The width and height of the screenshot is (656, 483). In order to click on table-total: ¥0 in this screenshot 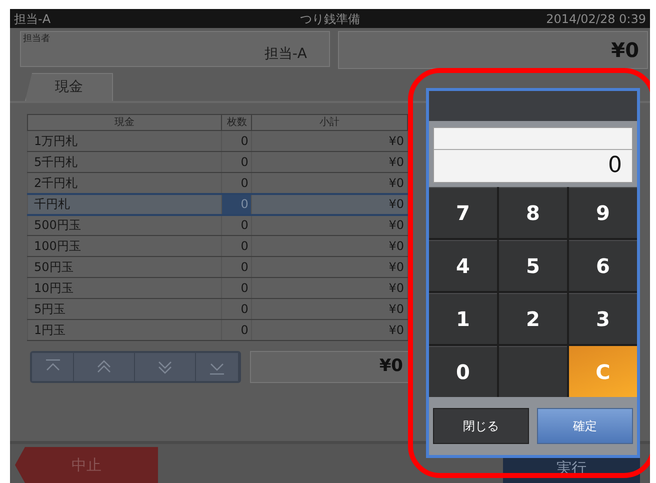, I will do `click(330, 367)`.